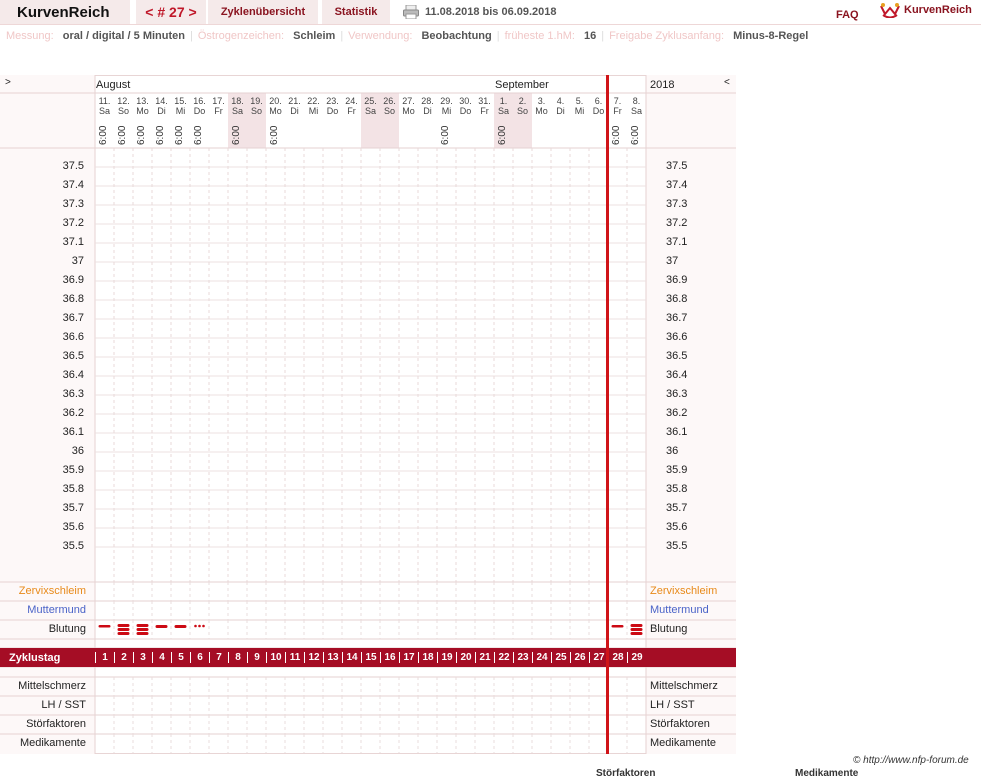 The image size is (981, 779). Describe the element at coordinates (124, 657) in the screenshot. I see `cycle-day-number: 2` at that location.